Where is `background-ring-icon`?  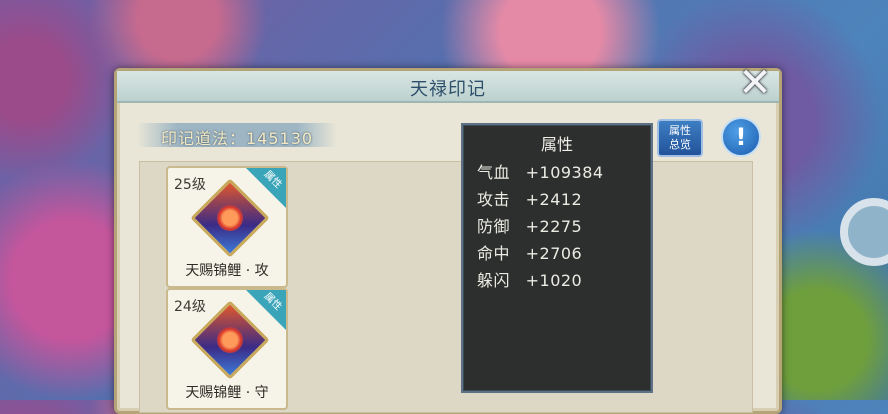
background-ring-icon is located at coordinates (864, 232).